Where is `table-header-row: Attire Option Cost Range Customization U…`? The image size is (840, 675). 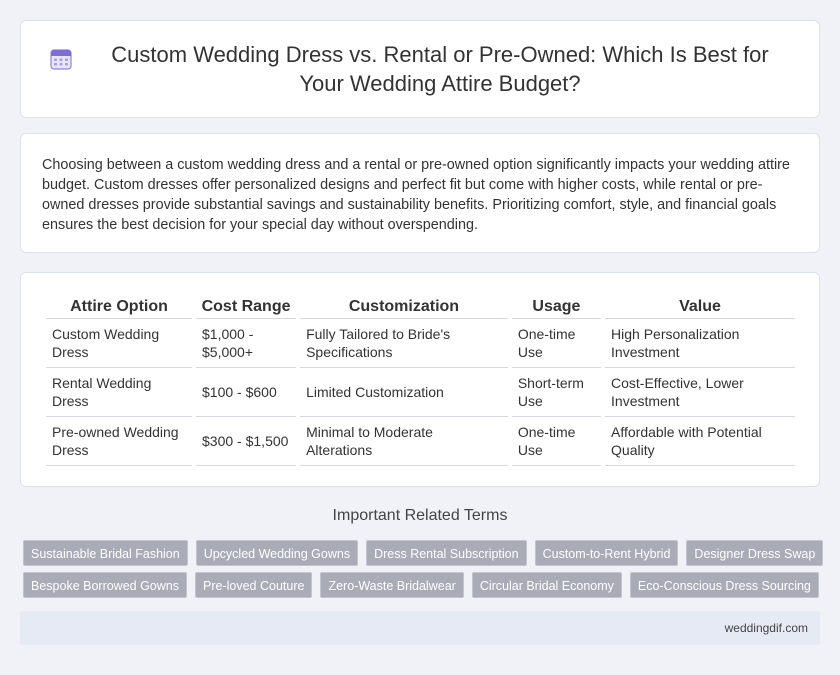 table-header-row: Attire Option Cost Range Customization U… is located at coordinates (420, 307).